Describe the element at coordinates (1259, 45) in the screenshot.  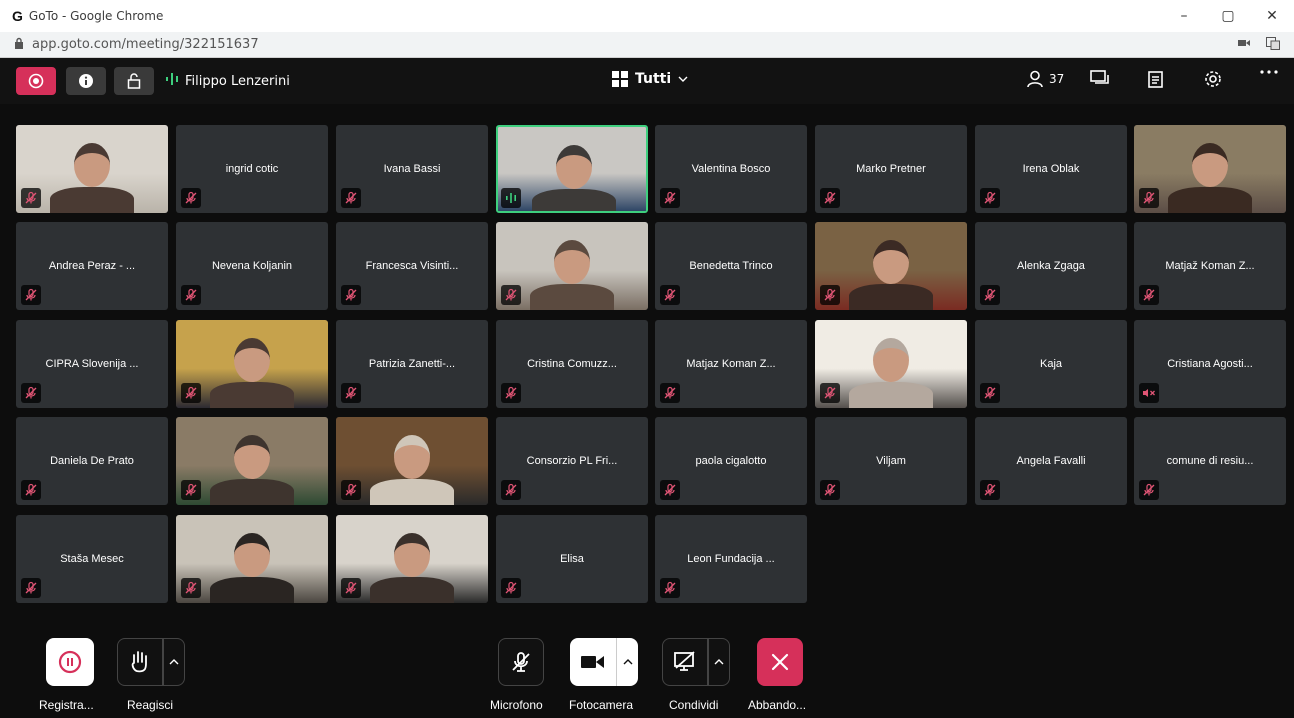
I see `address-bar-actions` at that location.